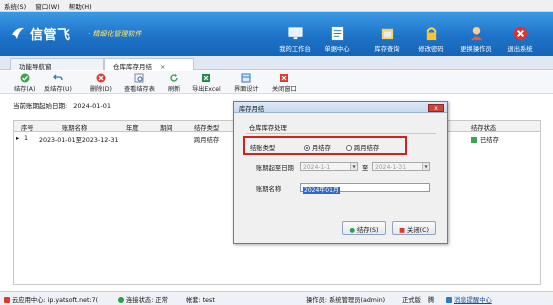  Describe the element at coordinates (340, 107) in the screenshot. I see `dialog-title: 库存月结` at that location.